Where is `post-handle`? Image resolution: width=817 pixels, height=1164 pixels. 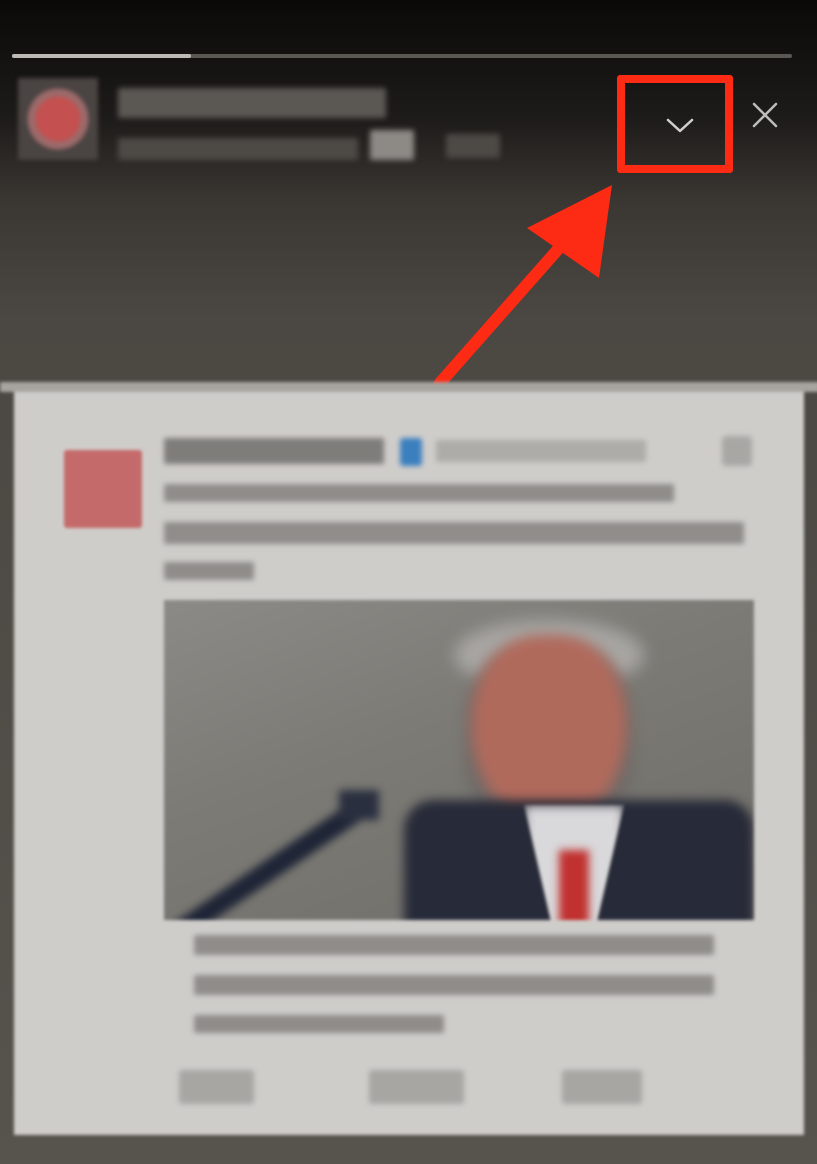
post-handle is located at coordinates (541, 451).